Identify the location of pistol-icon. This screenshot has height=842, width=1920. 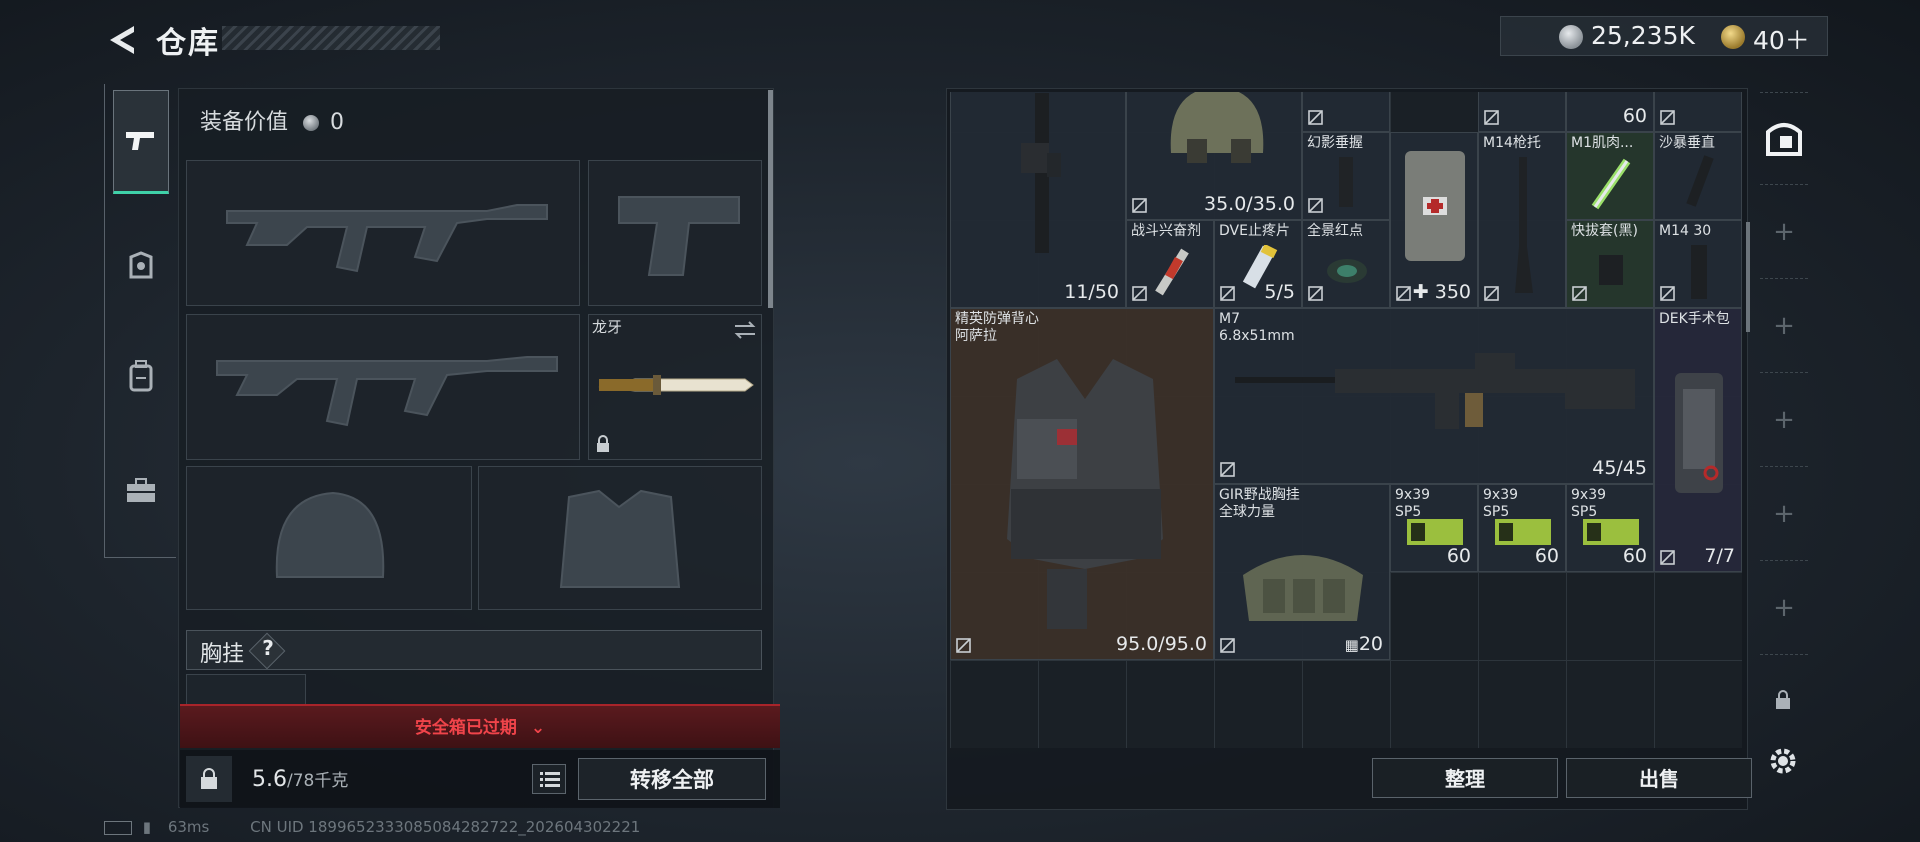
(140, 141).